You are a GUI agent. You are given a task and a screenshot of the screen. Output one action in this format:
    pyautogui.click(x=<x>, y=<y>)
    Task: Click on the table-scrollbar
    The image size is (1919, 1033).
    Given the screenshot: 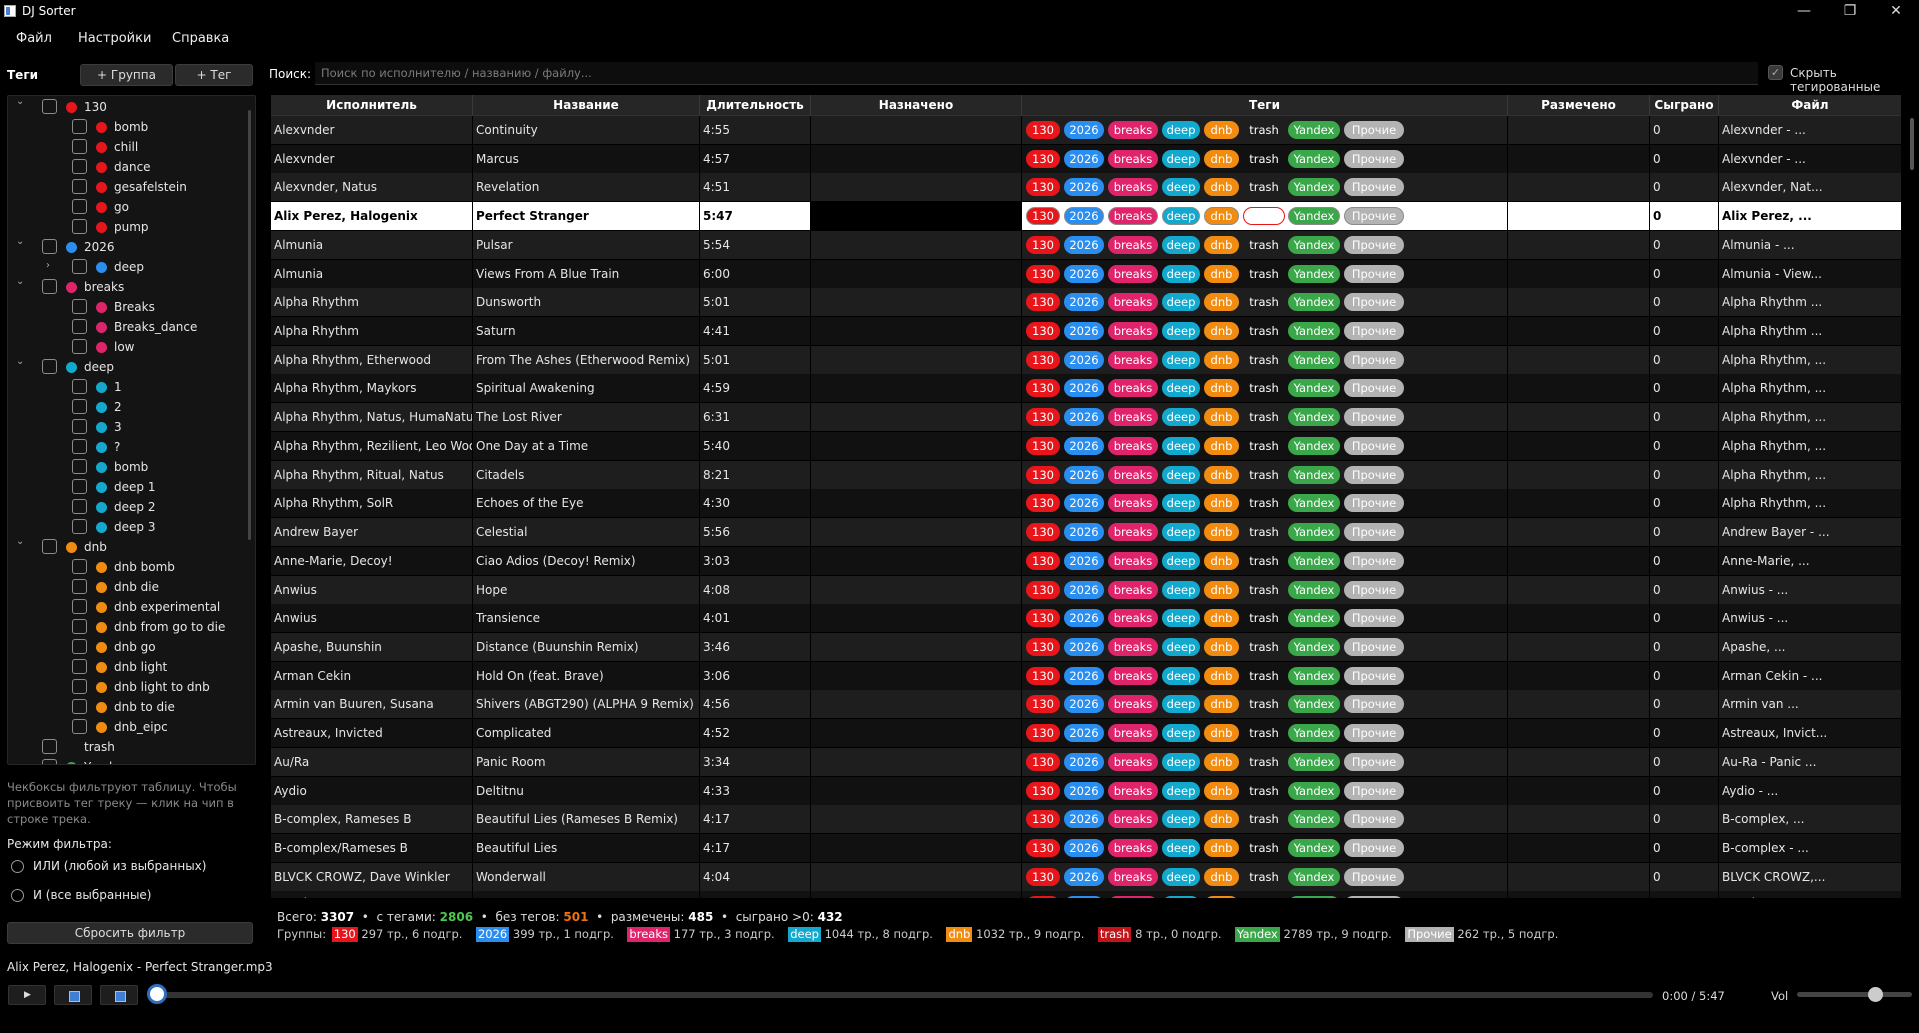 What is the action you would take?
    pyautogui.click(x=1912, y=144)
    